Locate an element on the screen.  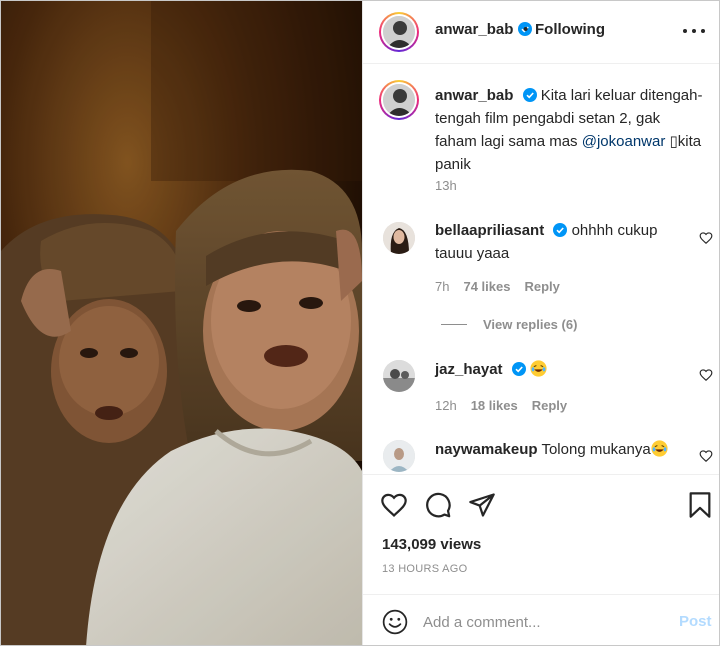
view-replies-button: View replies (6) is located at coordinates (509, 324).